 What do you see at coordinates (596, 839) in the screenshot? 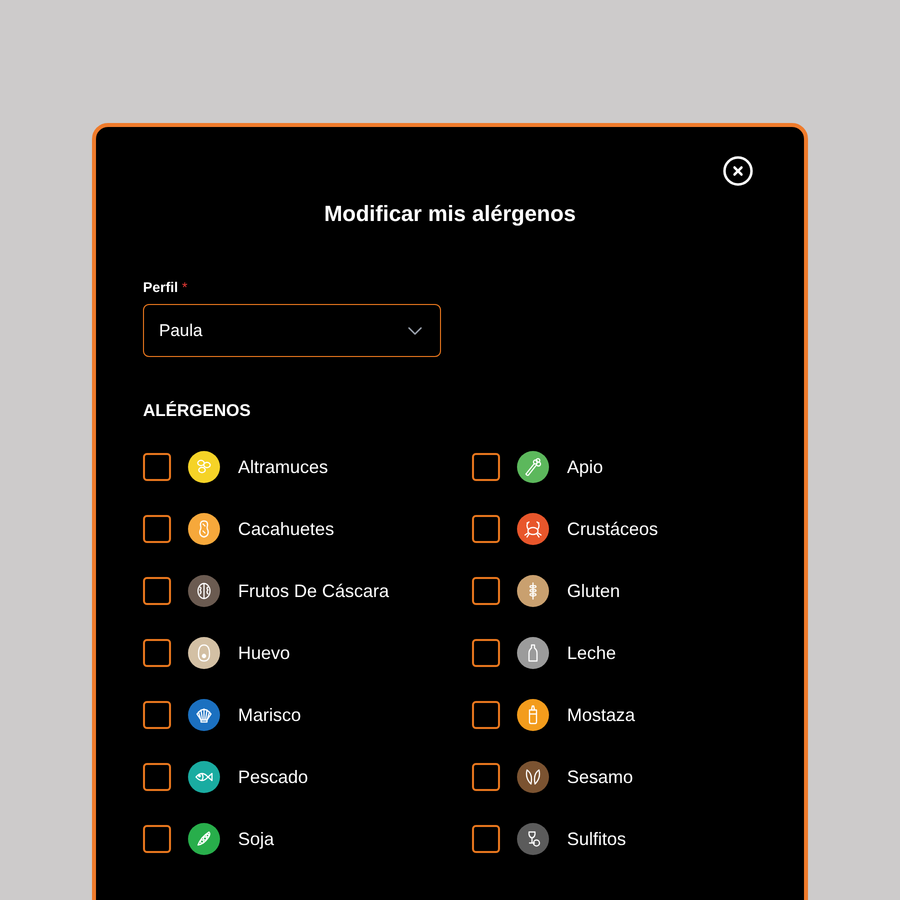
I see `allergen-label: Sulfitos` at bounding box center [596, 839].